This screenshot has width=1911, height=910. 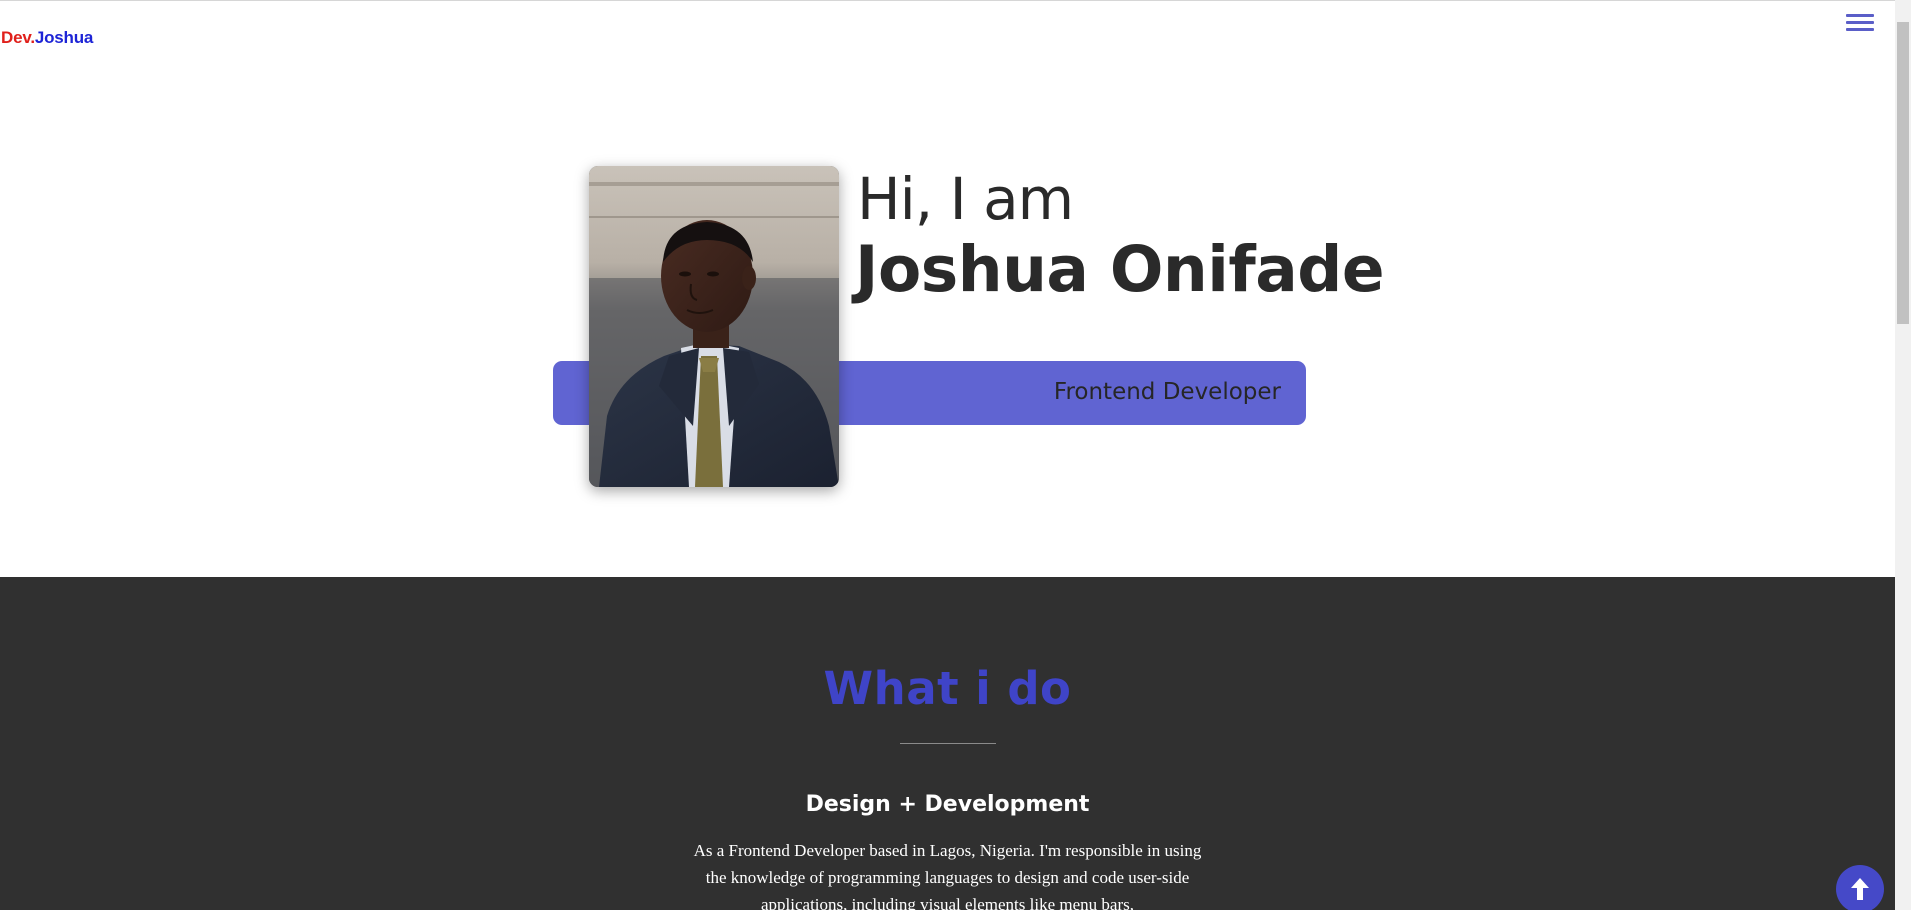 What do you see at coordinates (1120, 269) in the screenshot?
I see `hero-name: Joshua Onifade` at bounding box center [1120, 269].